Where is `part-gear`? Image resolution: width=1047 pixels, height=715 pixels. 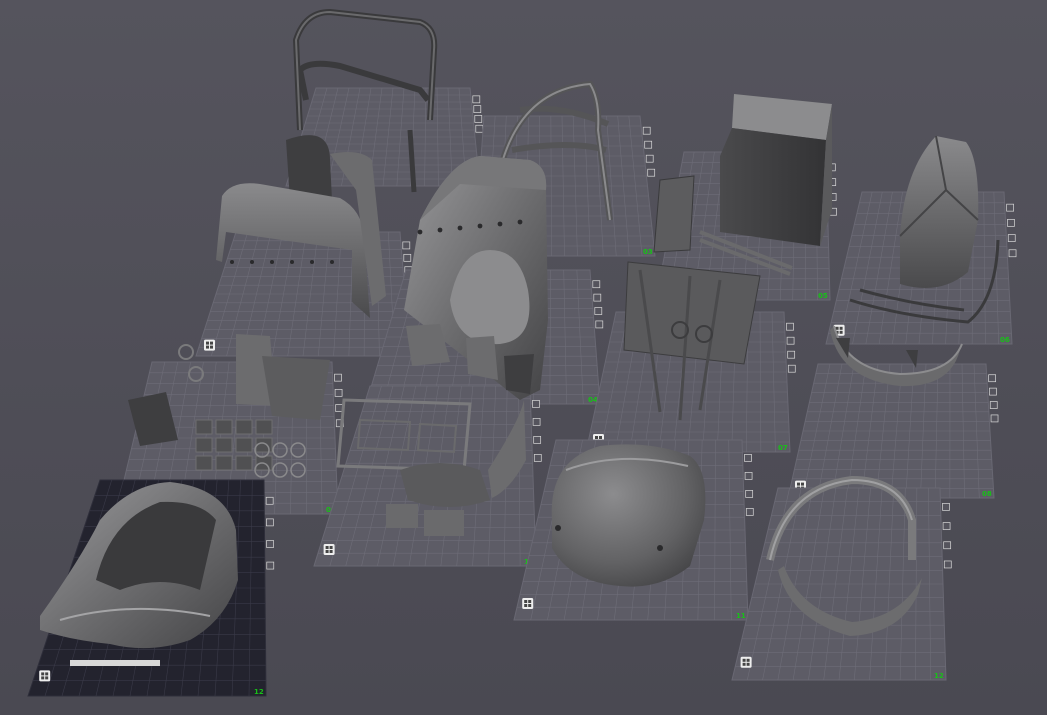
part-gear is located at coordinates (186, 352).